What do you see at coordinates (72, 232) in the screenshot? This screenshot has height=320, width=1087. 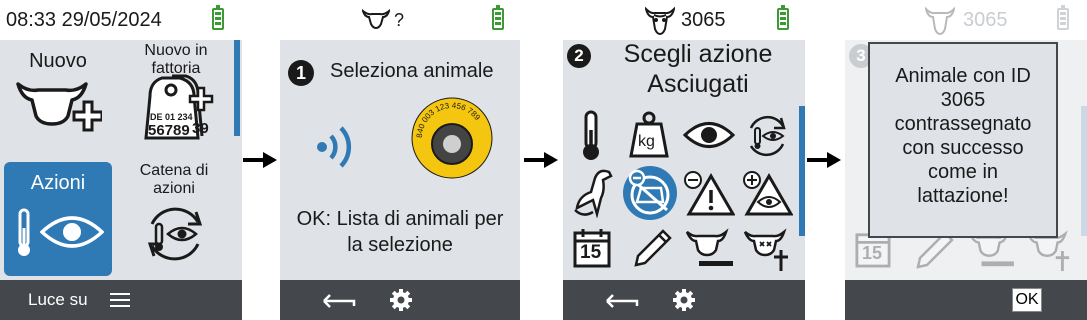 I see `eye-icon` at bounding box center [72, 232].